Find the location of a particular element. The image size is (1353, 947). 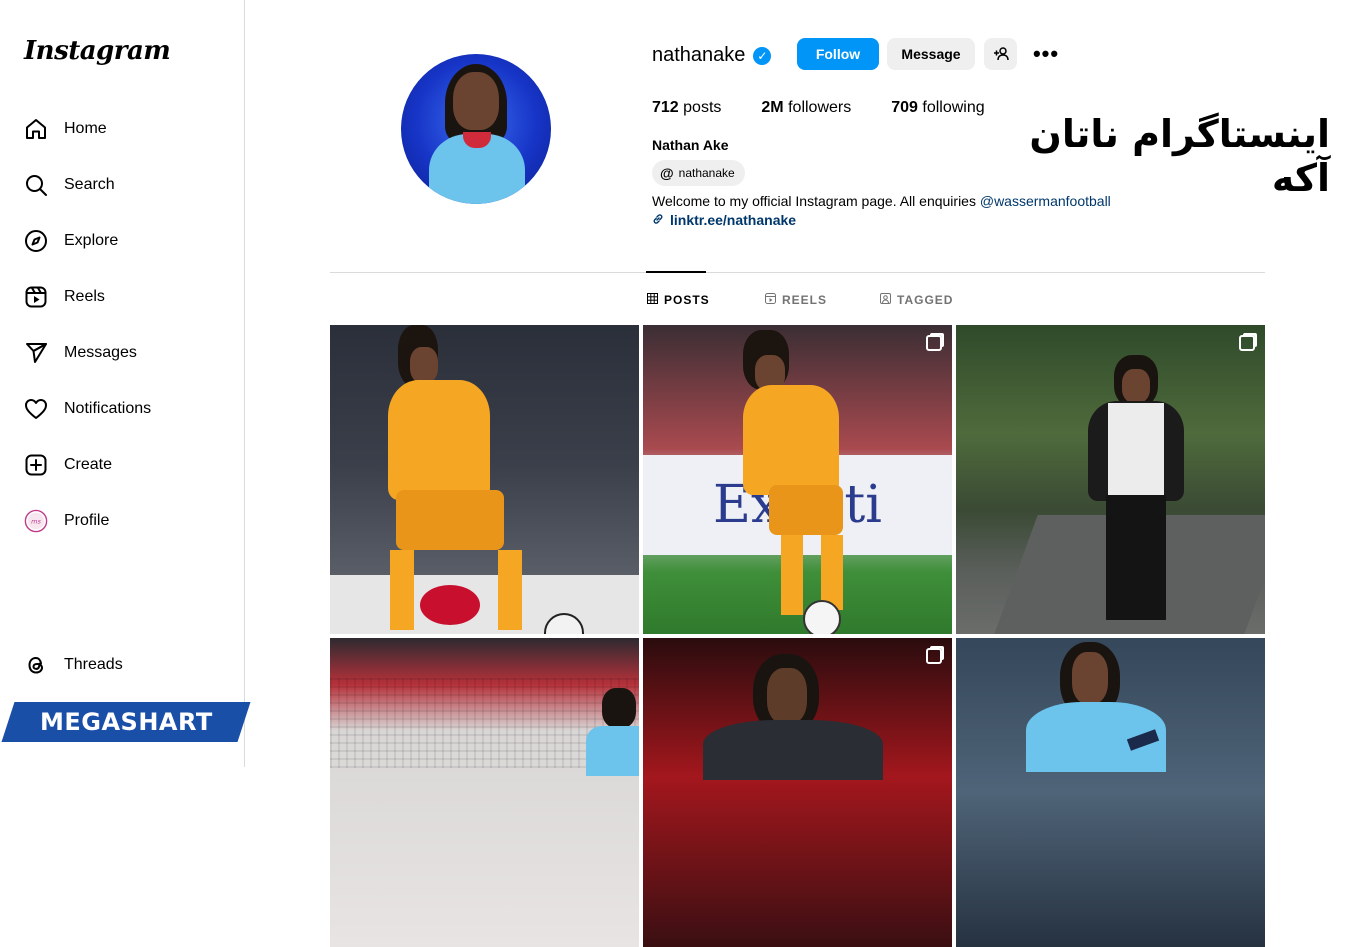

sidebar-item-explore: Explore is located at coordinates (122, 241).